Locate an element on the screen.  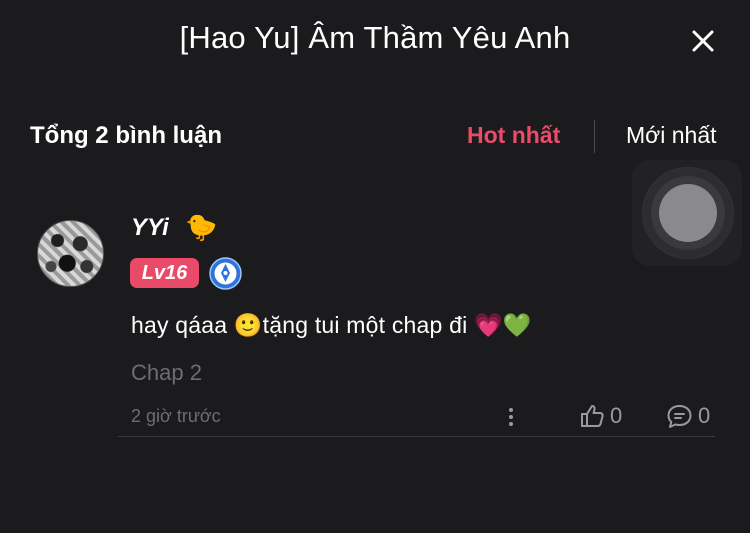
more-vertical-icon is located at coordinates (511, 417).